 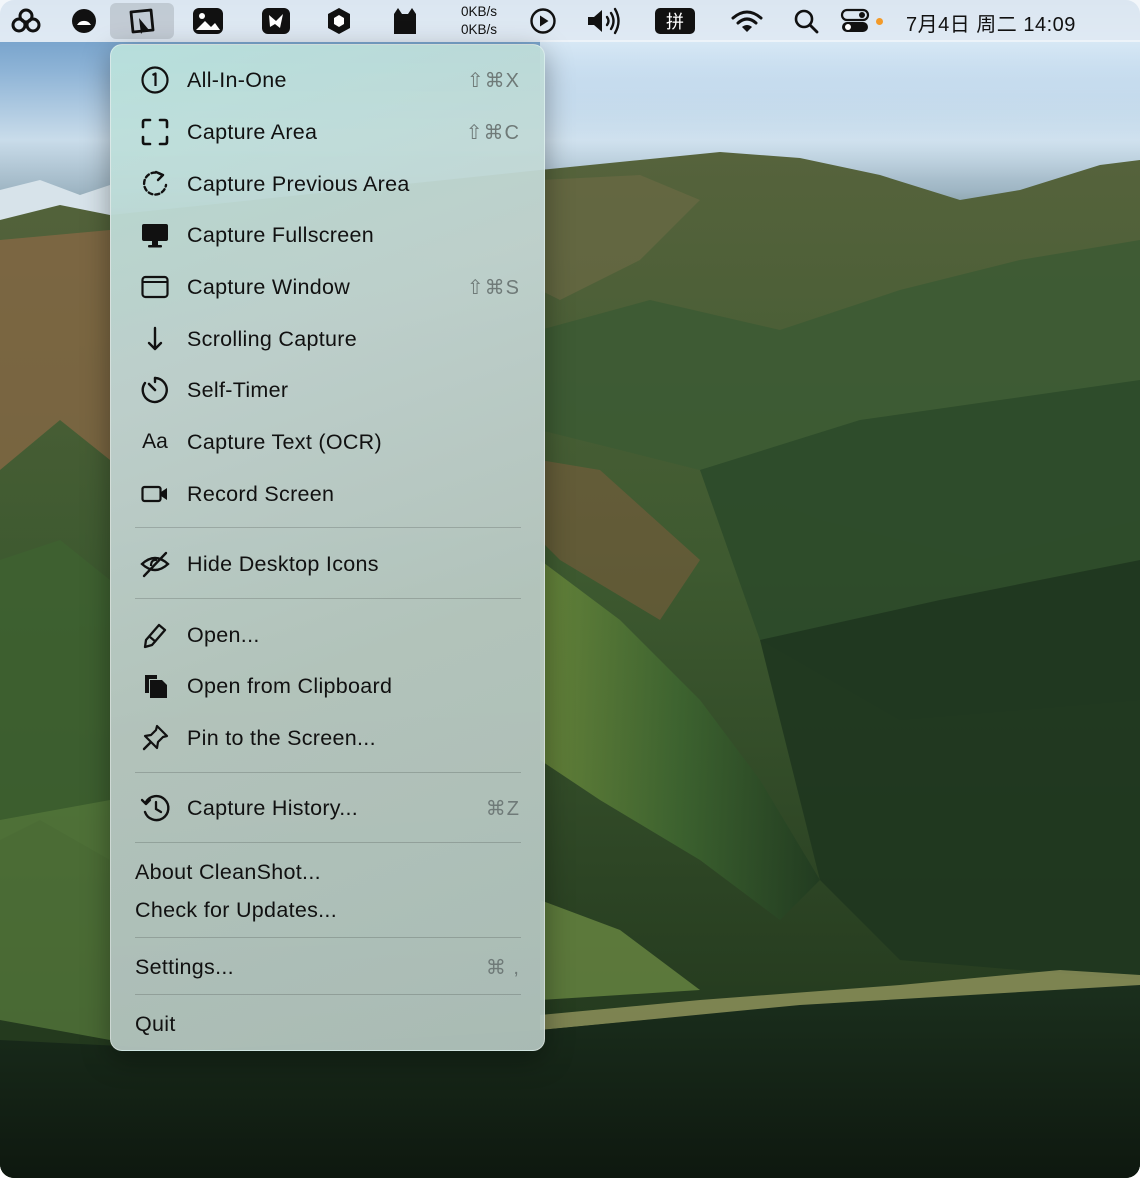 What do you see at coordinates (570, 21) in the screenshot?
I see `menu-bar: 0KB/s 0KB/s 拼 7月4日 周二 14:09` at bounding box center [570, 21].